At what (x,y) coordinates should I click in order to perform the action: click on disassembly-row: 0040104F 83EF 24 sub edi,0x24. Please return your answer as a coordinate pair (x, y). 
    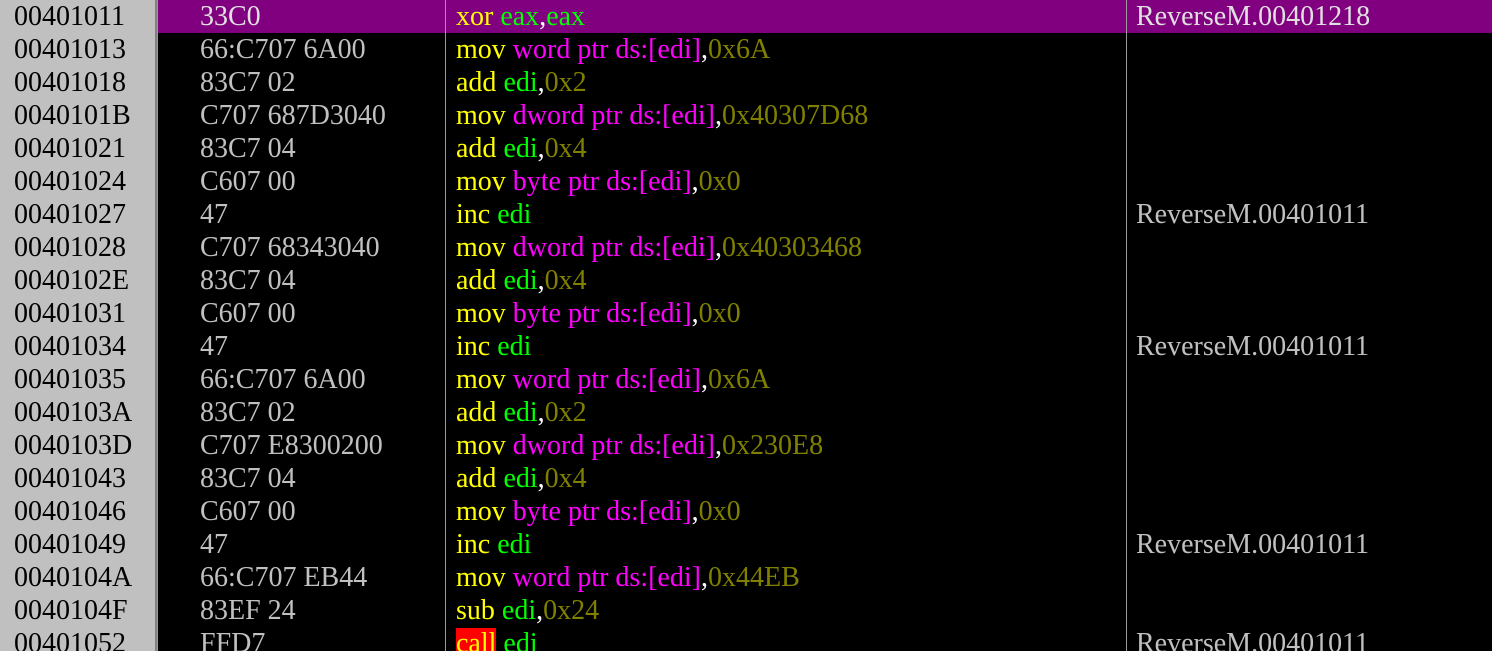
    Looking at the image, I should click on (746, 610).